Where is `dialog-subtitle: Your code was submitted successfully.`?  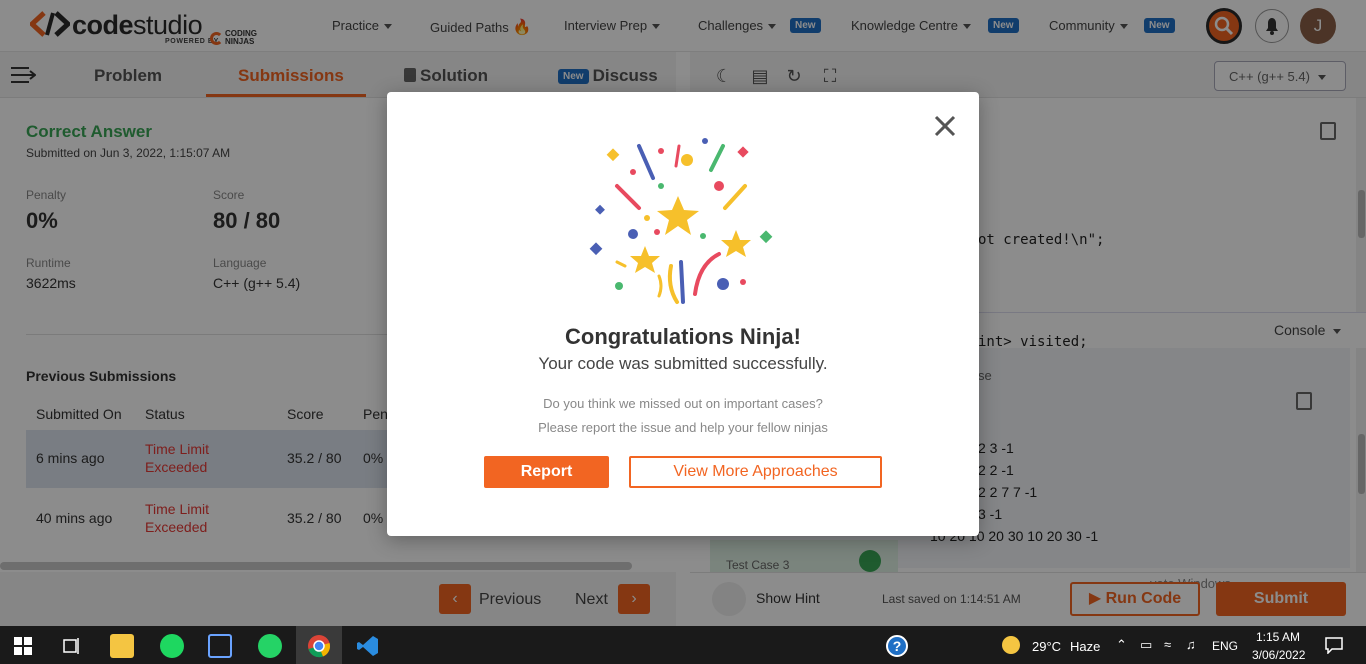
dialog-subtitle: Your code was submitted successfully. is located at coordinates (683, 363).